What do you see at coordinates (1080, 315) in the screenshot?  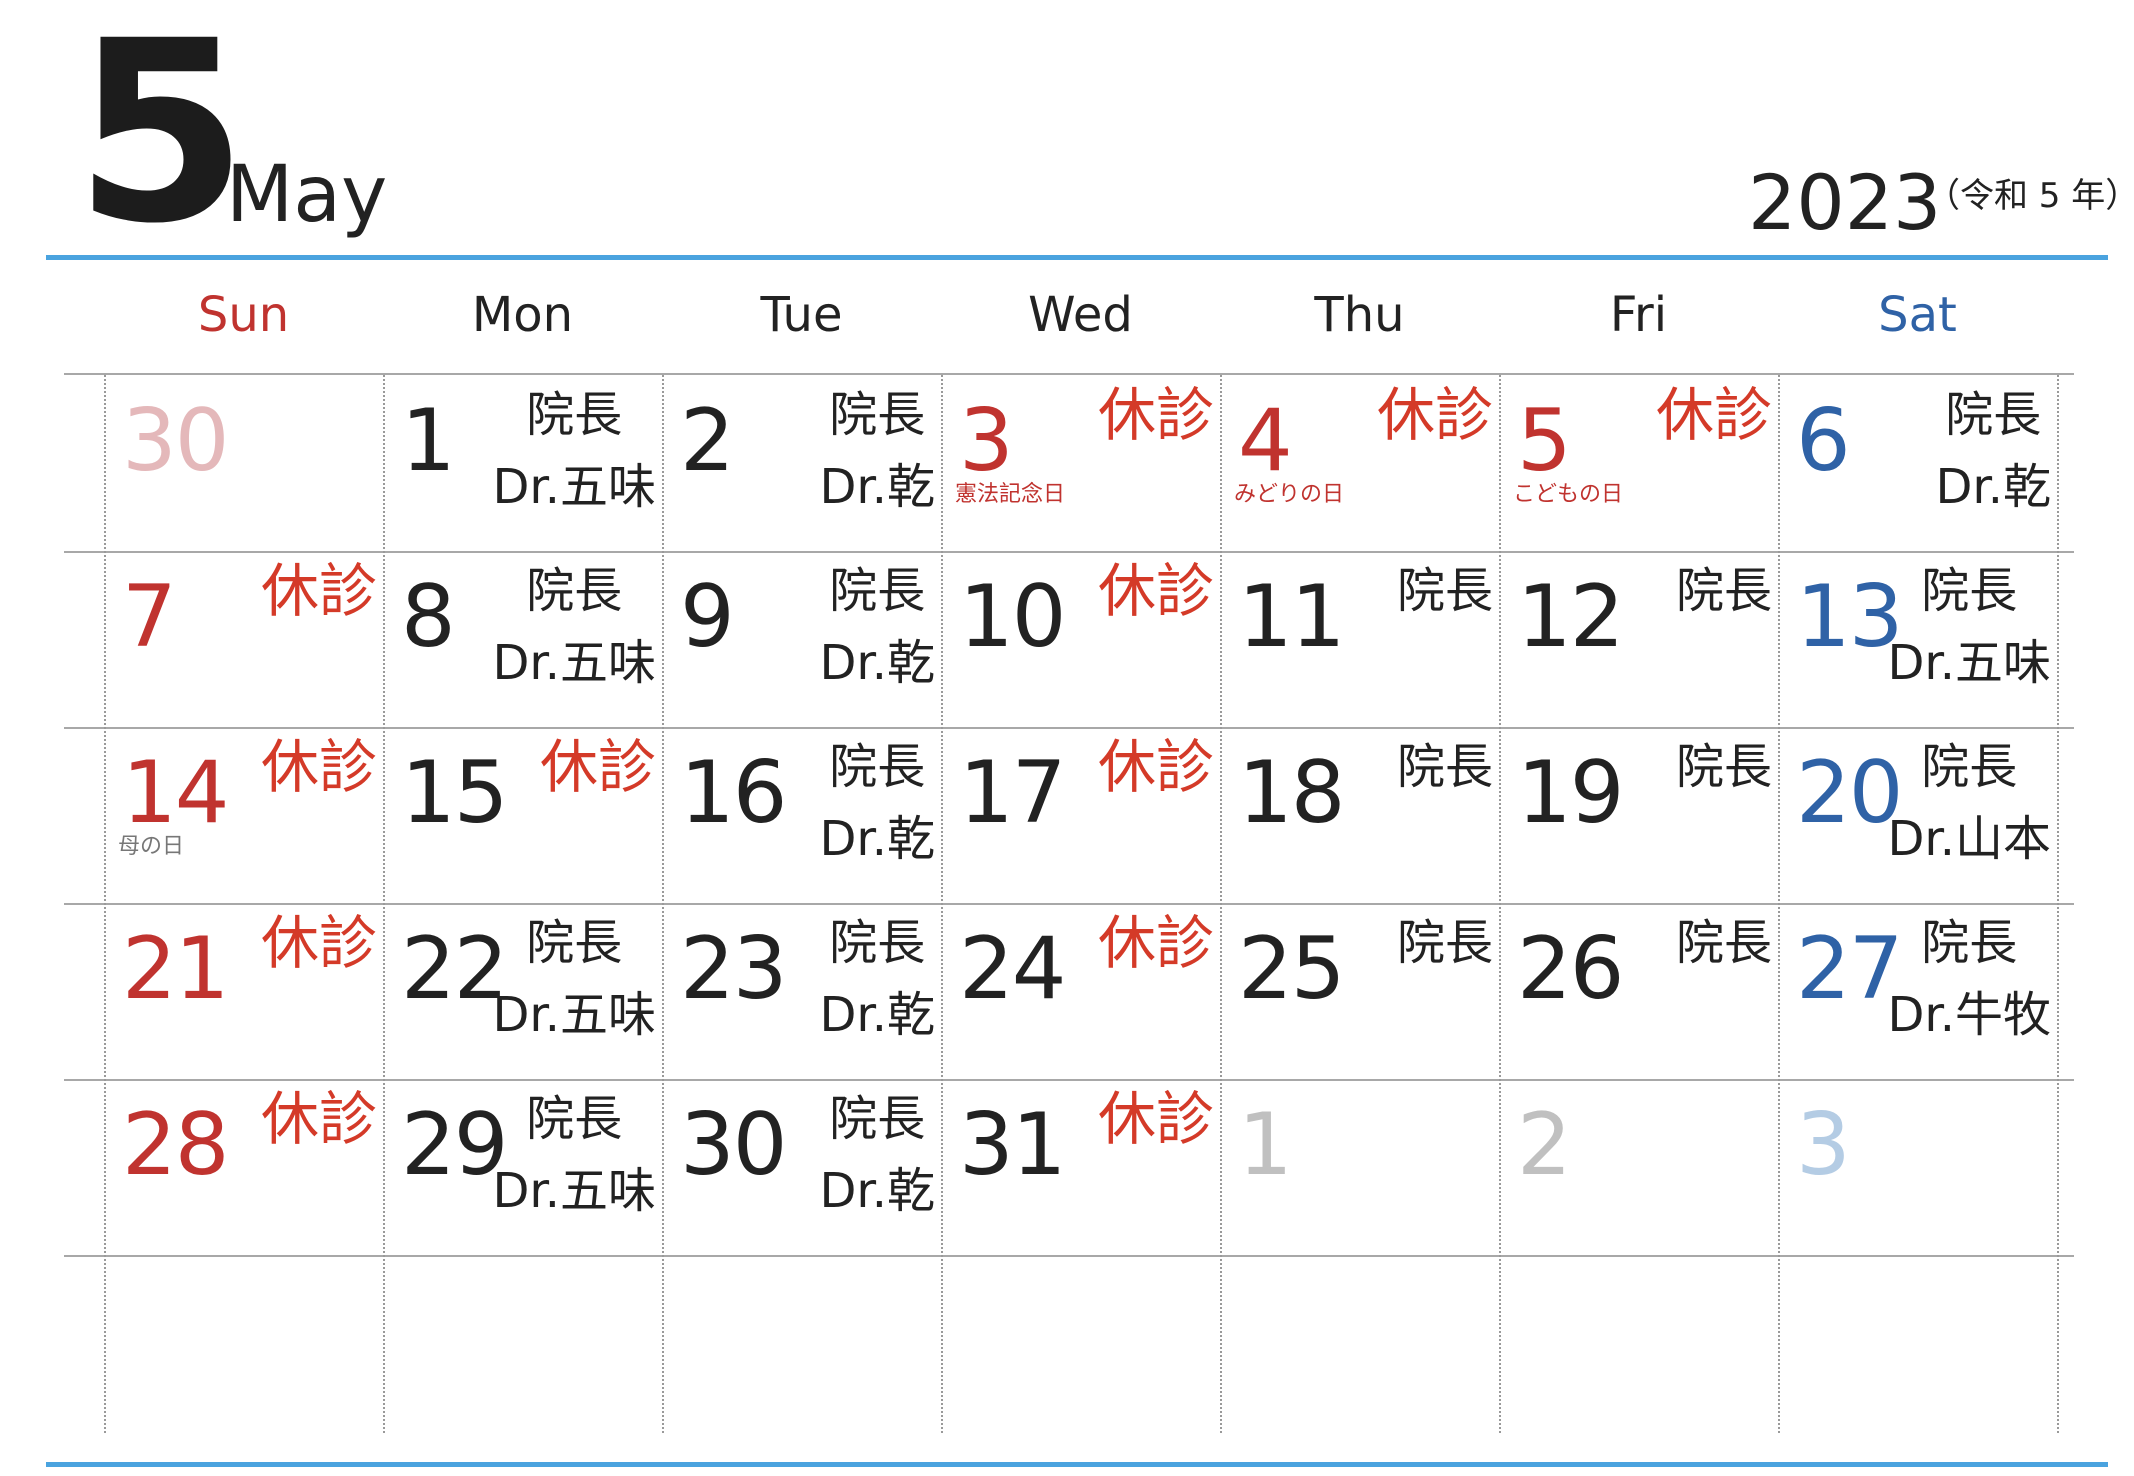 I see `weekday-header: Wed` at bounding box center [1080, 315].